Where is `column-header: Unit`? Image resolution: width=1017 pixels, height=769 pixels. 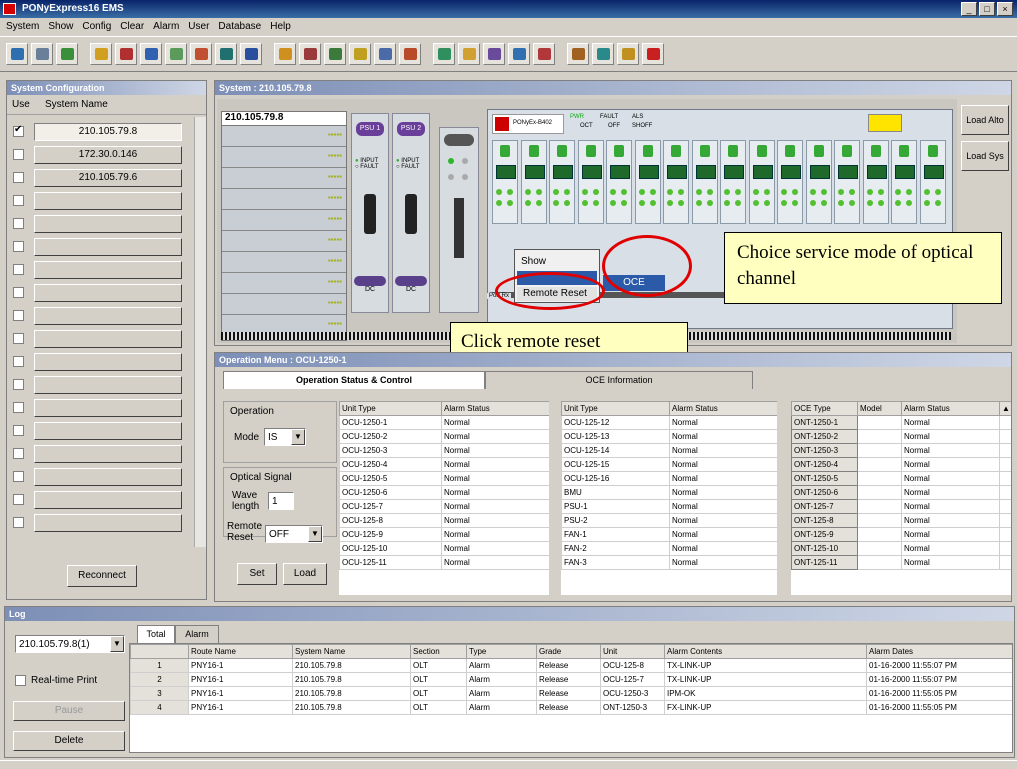 column-header: Unit is located at coordinates (632, 651).